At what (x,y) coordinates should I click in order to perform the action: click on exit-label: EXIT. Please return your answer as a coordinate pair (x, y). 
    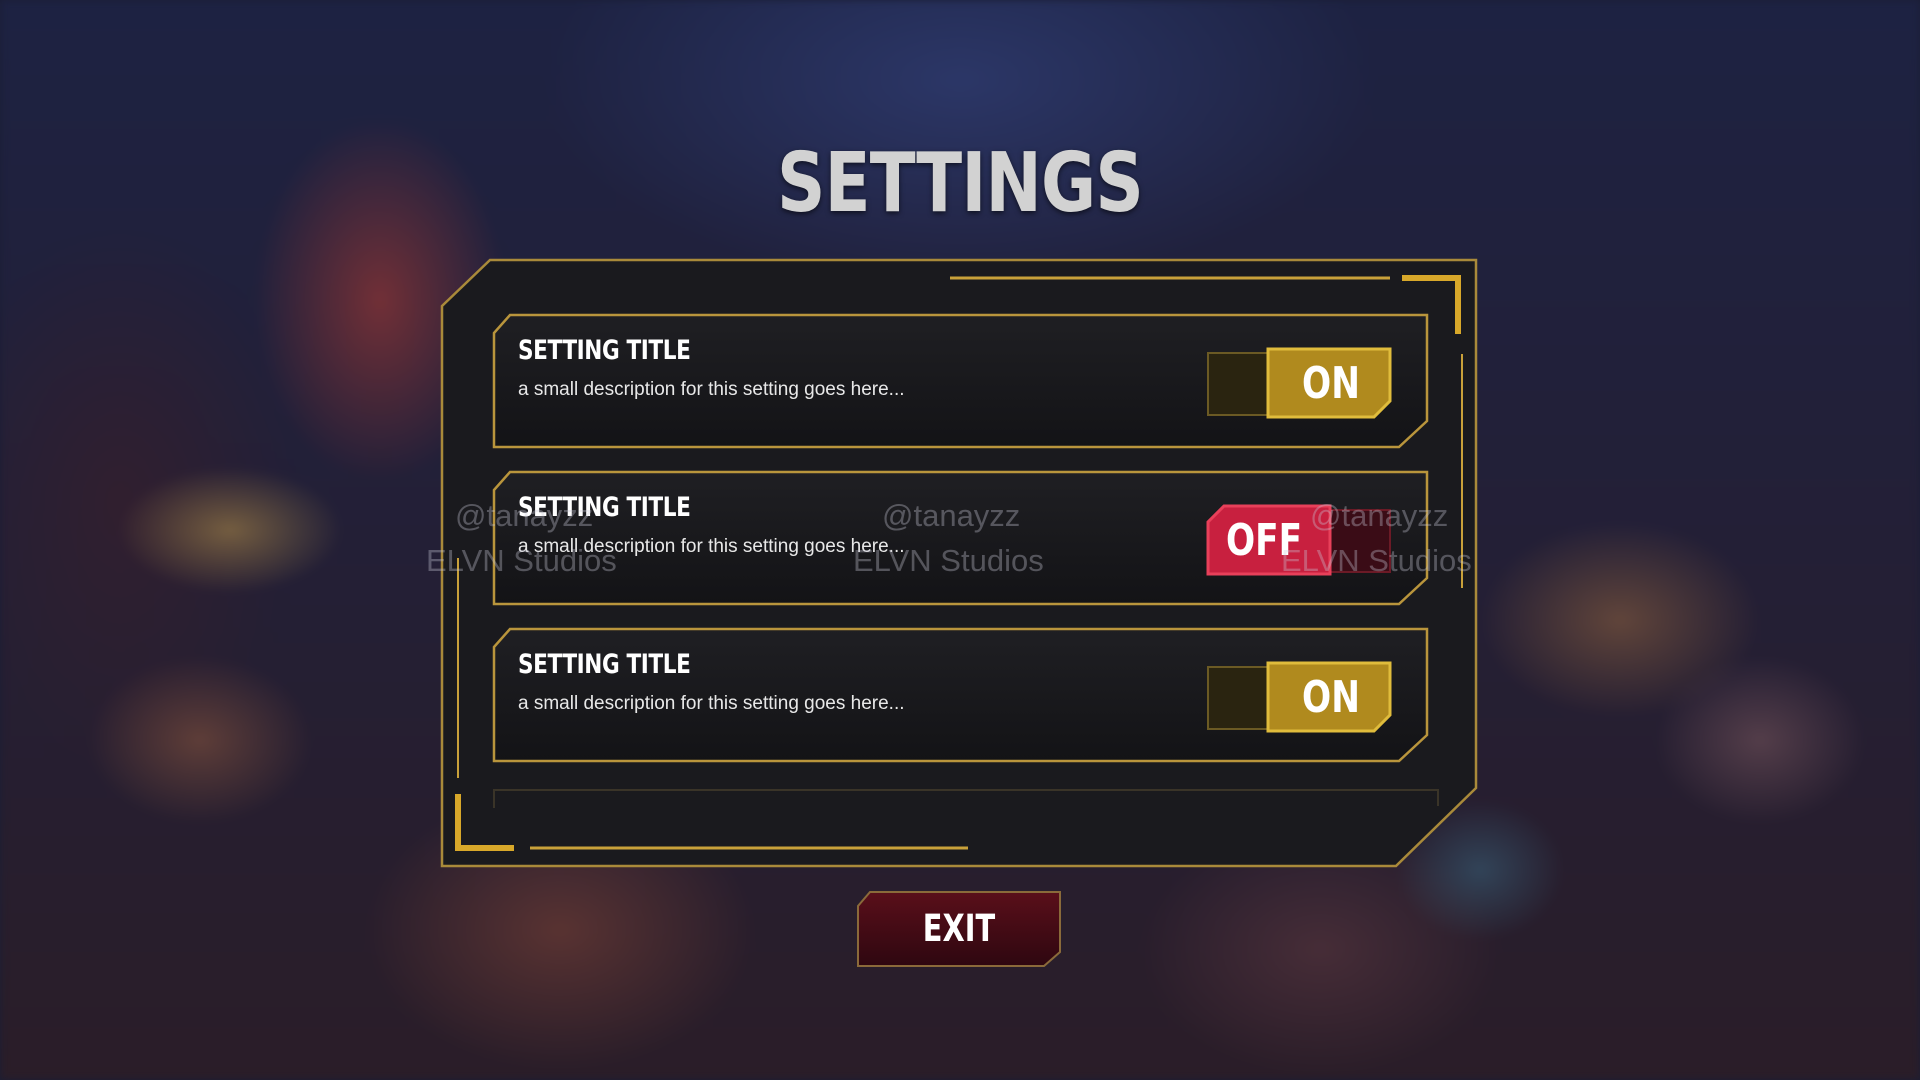
    Looking at the image, I should click on (959, 928).